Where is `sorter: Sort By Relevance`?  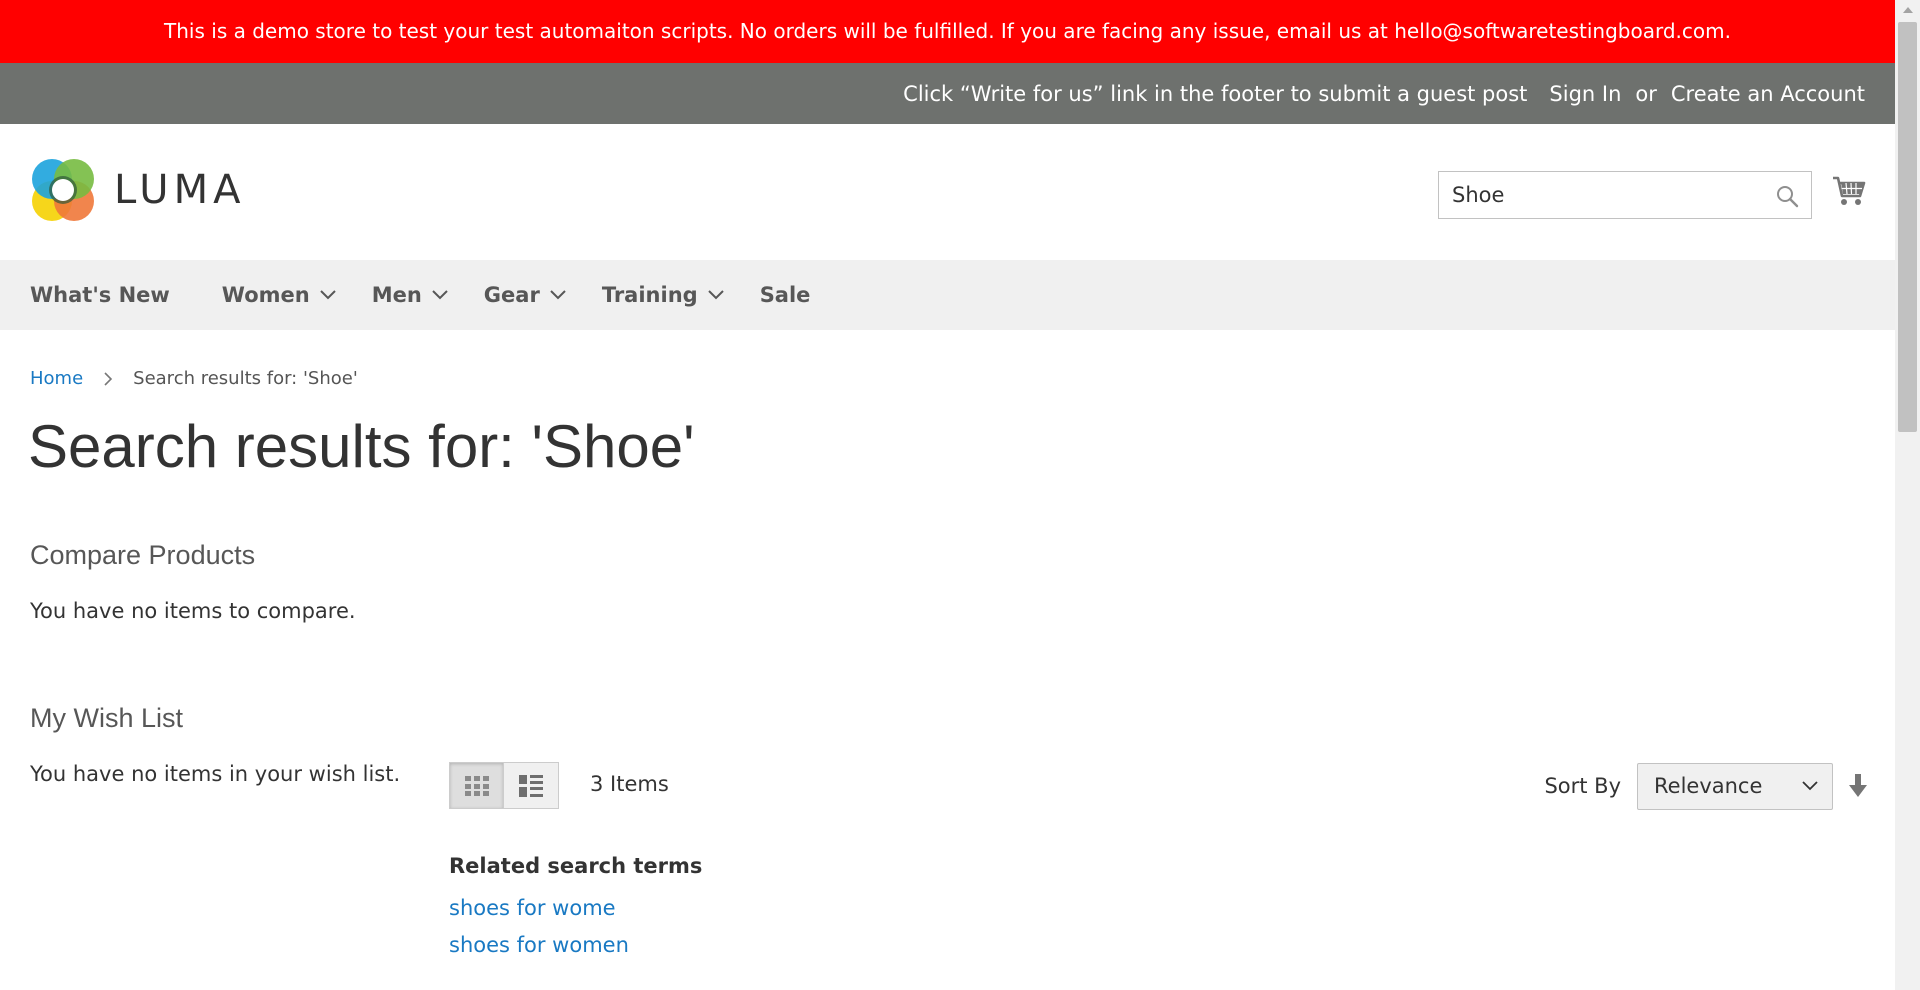
sorter: Sort By Relevance is located at coordinates (1706, 786).